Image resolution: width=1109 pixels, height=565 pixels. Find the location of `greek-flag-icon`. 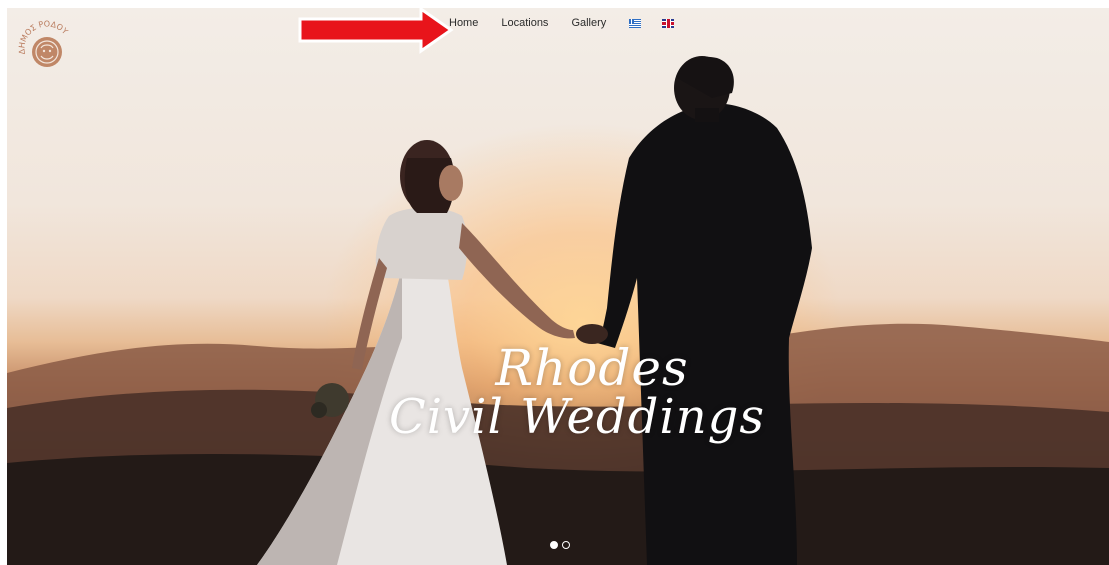

greek-flag-icon is located at coordinates (635, 23).